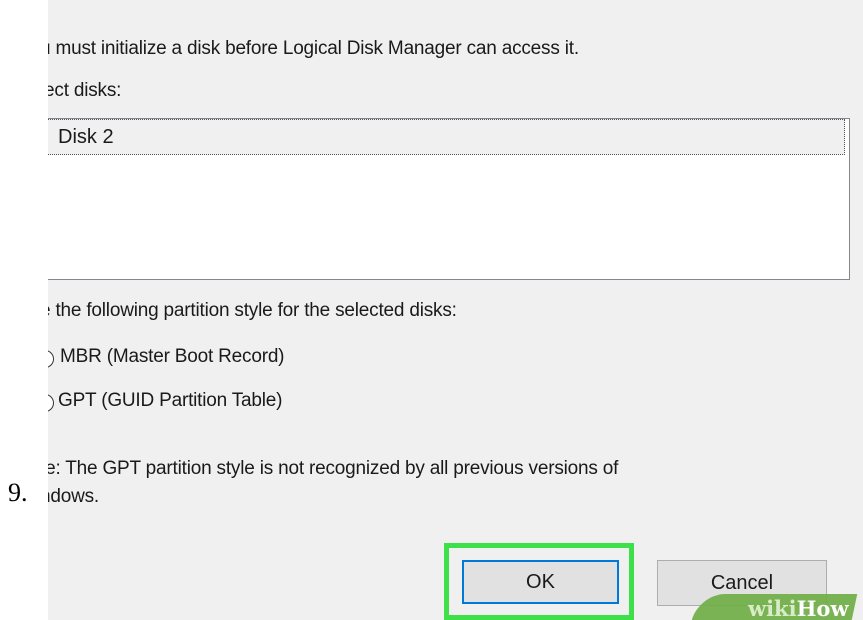  Describe the element at coordinates (18, 492) in the screenshot. I see `step-number: 9.` at that location.